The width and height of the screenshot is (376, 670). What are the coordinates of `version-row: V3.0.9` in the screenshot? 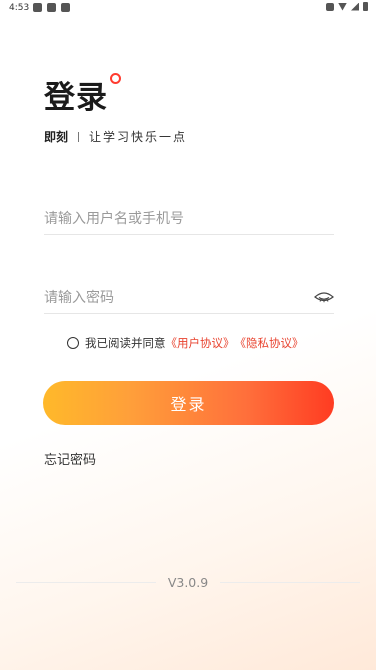 It's located at (188, 582).